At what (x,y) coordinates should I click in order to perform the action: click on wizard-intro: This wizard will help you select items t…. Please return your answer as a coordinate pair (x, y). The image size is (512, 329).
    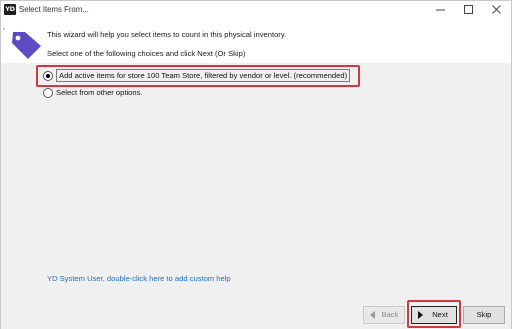
    Looking at the image, I should click on (167, 34).